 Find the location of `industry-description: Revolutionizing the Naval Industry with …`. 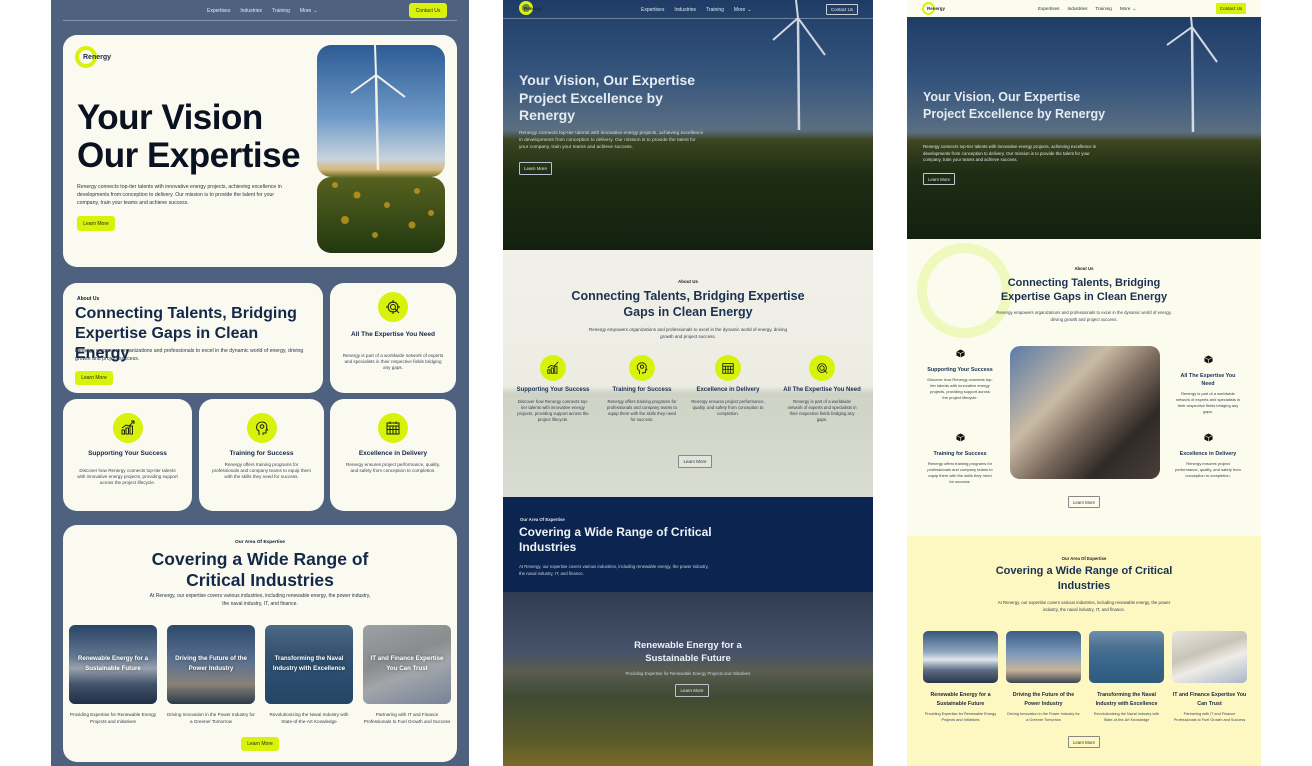

industry-description: Revolutionizing the Naval Industry with … is located at coordinates (1126, 717).